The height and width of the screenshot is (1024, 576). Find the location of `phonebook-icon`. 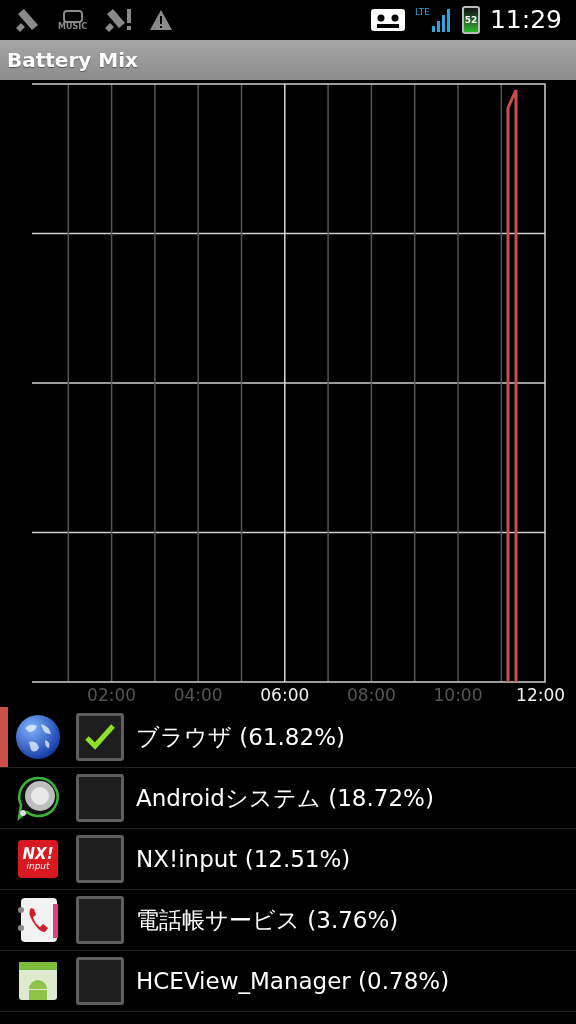

phonebook-icon is located at coordinates (38, 920).